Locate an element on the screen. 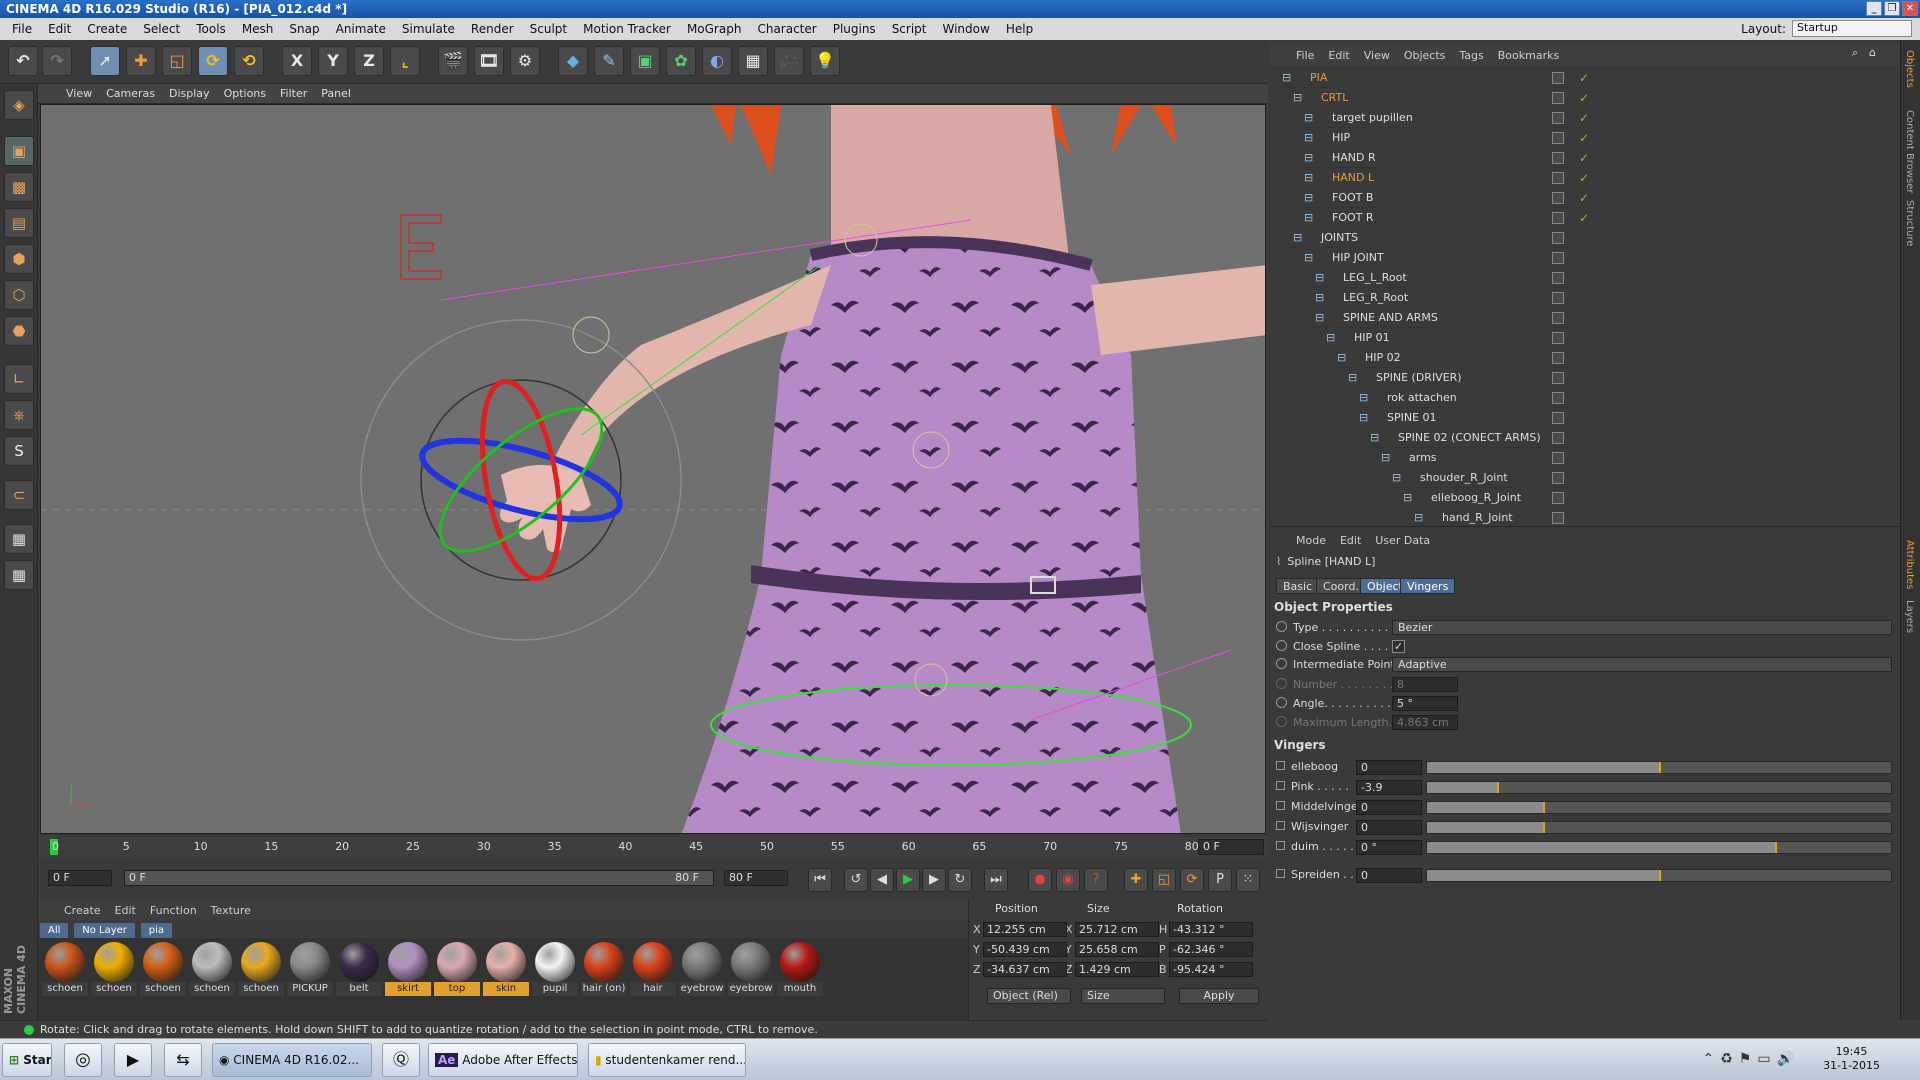 Image resolution: width=1920 pixels, height=1080 pixels. texture-mode-icon: ▩ is located at coordinates (19, 187).